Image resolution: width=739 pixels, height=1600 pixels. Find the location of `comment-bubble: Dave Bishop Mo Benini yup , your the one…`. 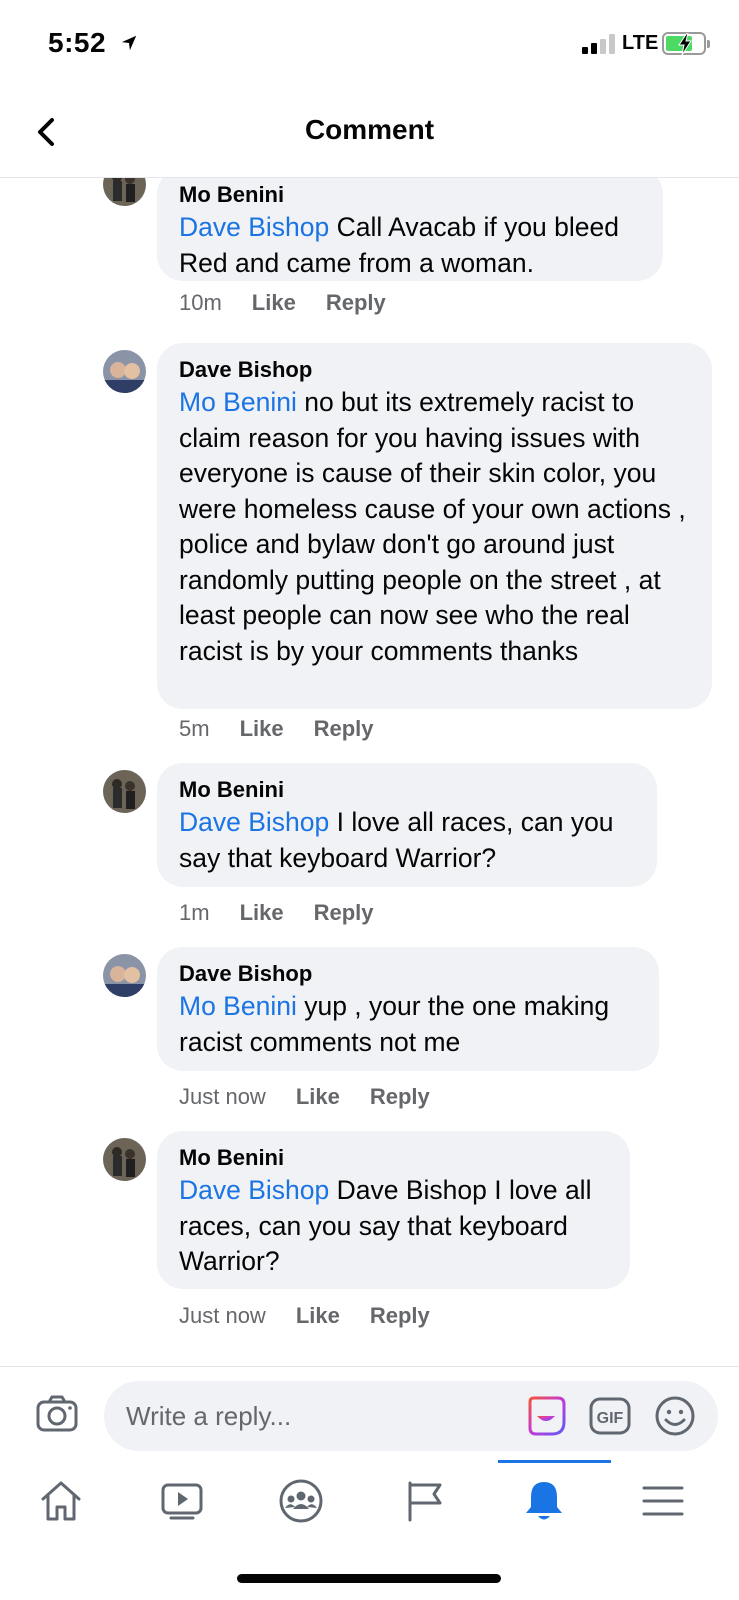

comment-bubble: Dave Bishop Mo Benini yup , your the one… is located at coordinates (408, 1009).